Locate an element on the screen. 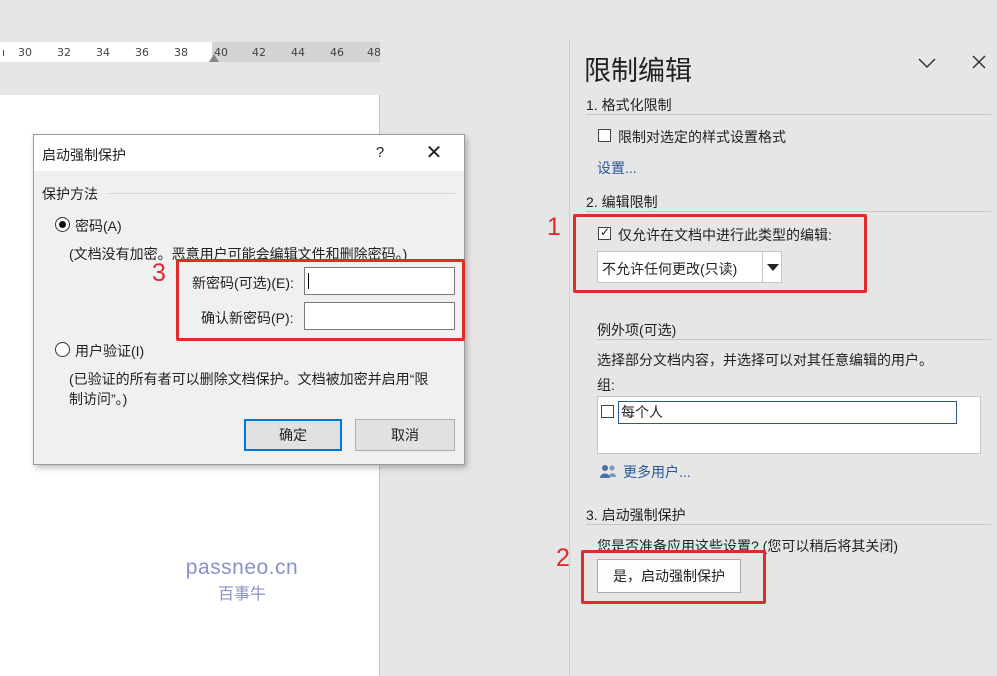 The height and width of the screenshot is (676, 997). user-authentication-note-line1: (已验证的所有者可以删除文档保护。文档被加密并启用“限 is located at coordinates (249, 379).